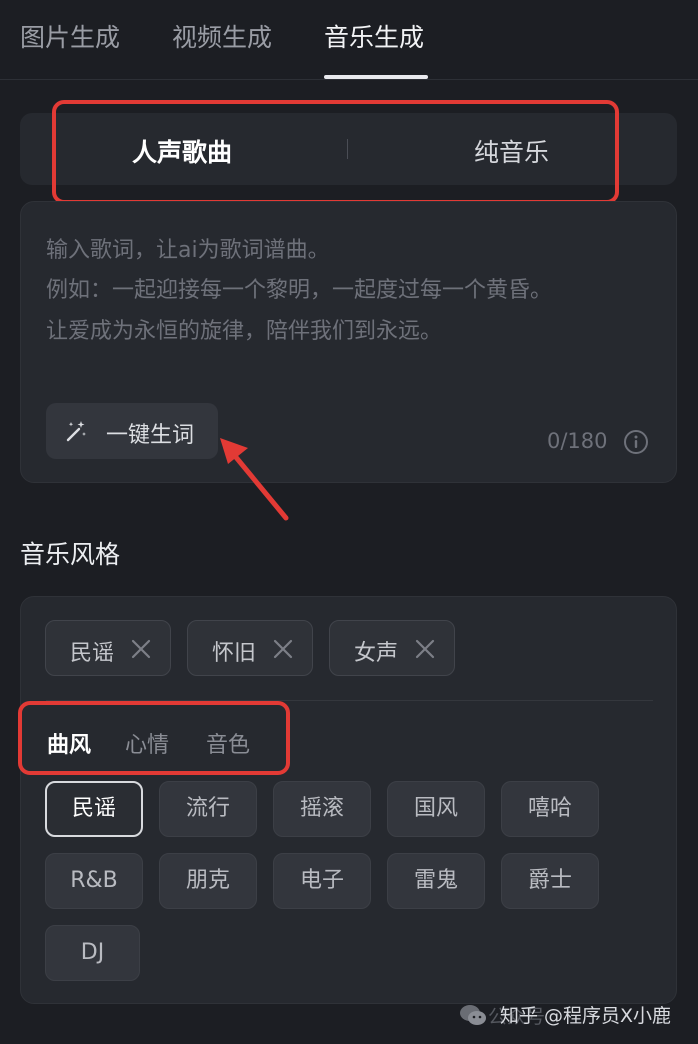 This screenshot has width=698, height=1044. What do you see at coordinates (376, 77) in the screenshot?
I see `active-tab-indicator` at bounding box center [376, 77].